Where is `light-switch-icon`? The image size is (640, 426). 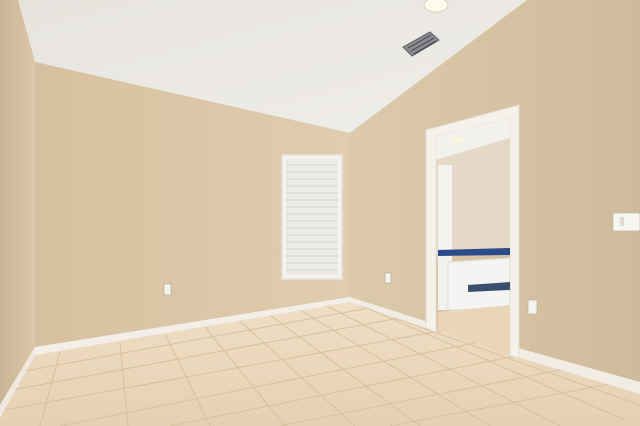
light-switch-icon is located at coordinates (626, 222).